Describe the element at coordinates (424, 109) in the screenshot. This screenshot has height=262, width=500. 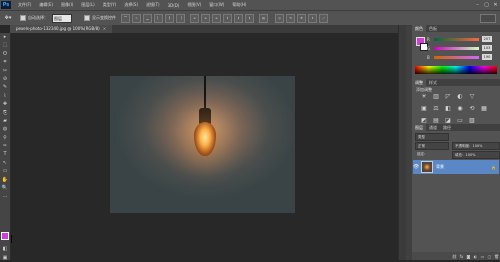
I see `hsl-icon: ▣` at that location.